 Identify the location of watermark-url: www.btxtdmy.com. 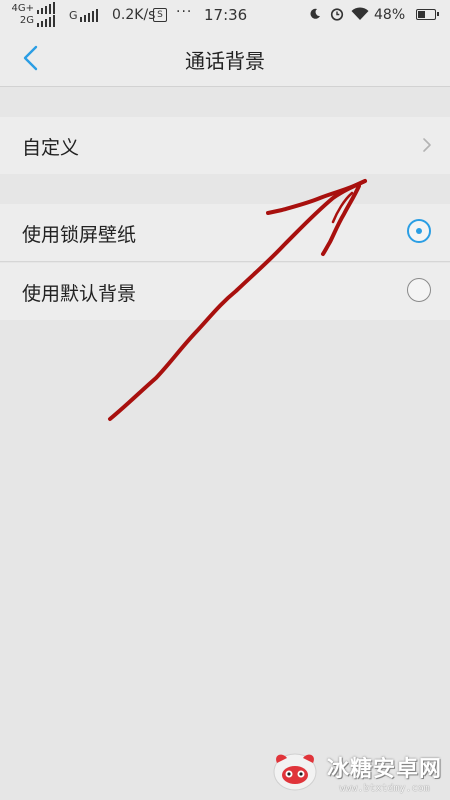
(384, 788).